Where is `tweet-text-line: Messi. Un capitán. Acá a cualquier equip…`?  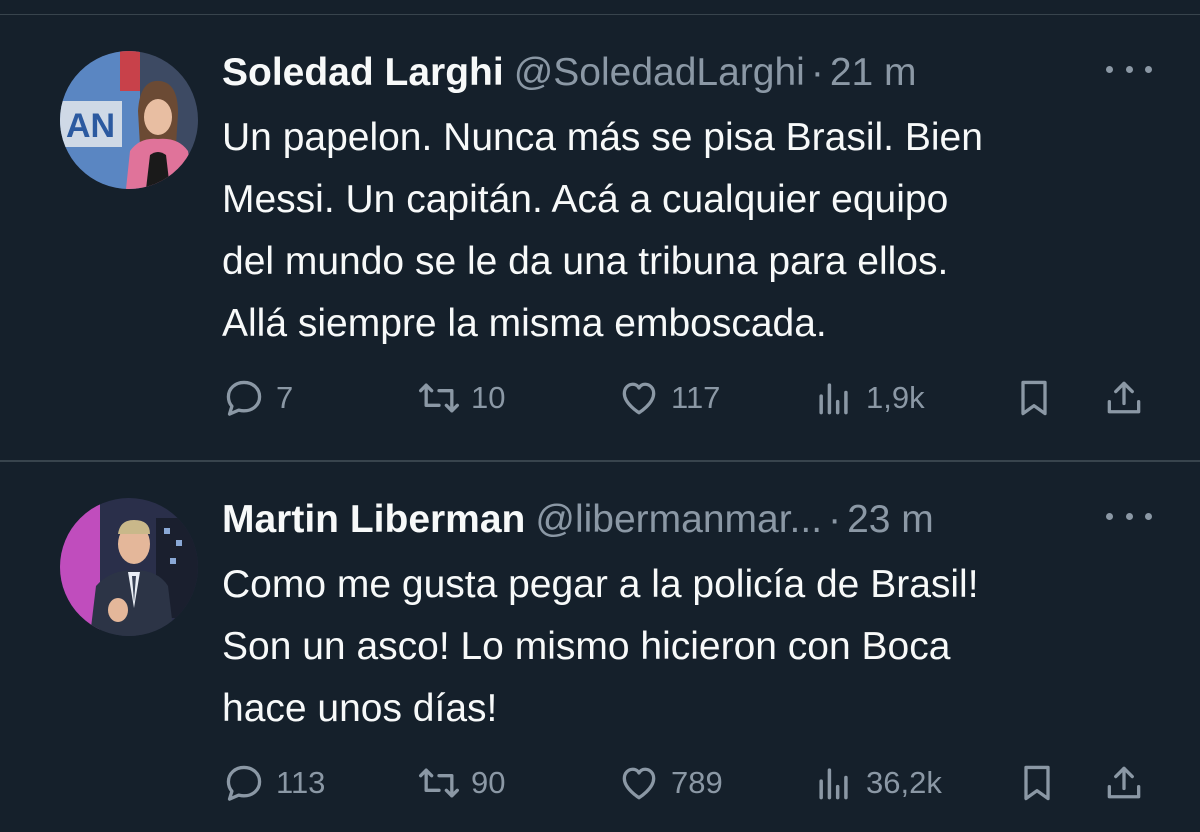 tweet-text-line: Messi. Un capitán. Acá a cualquier equip… is located at coordinates (585, 199).